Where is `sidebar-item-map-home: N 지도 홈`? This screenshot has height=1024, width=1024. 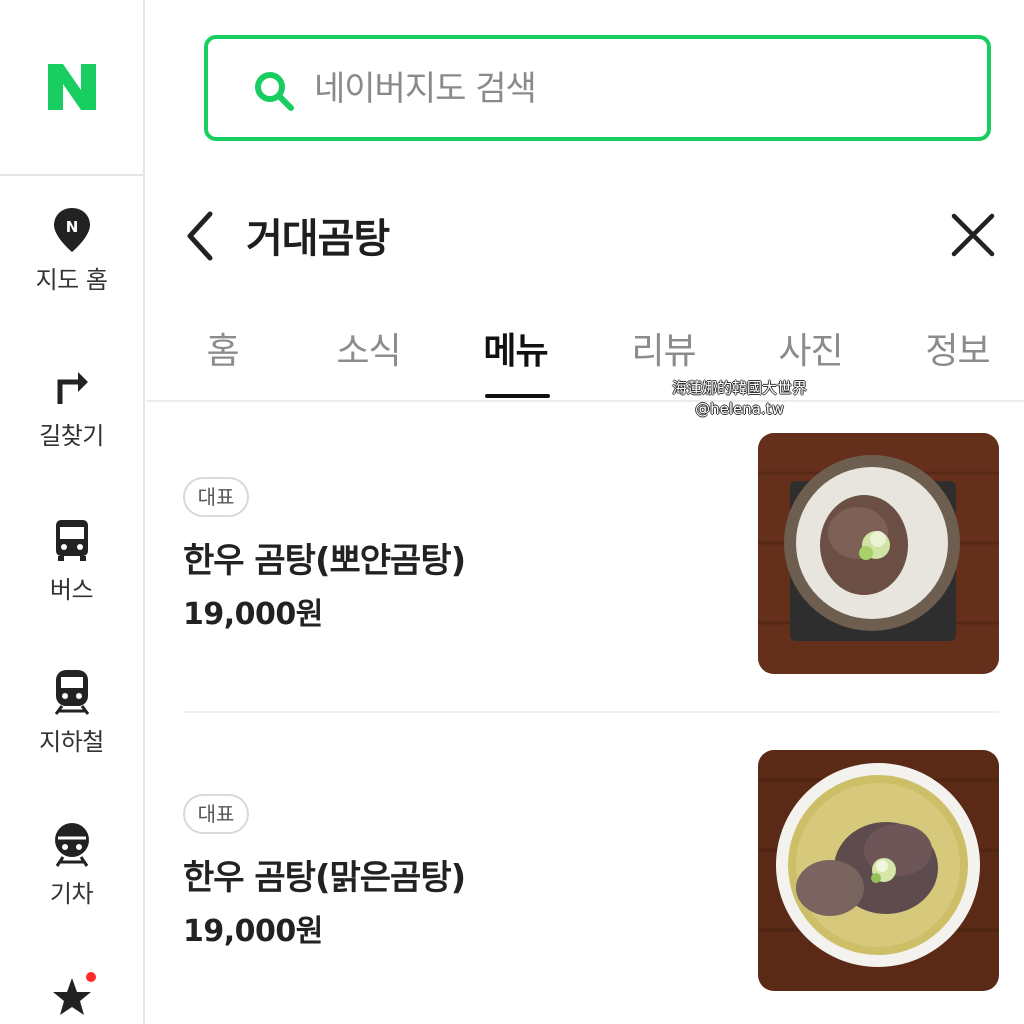
sidebar-item-map-home: N 지도 홈 is located at coordinates (71, 250).